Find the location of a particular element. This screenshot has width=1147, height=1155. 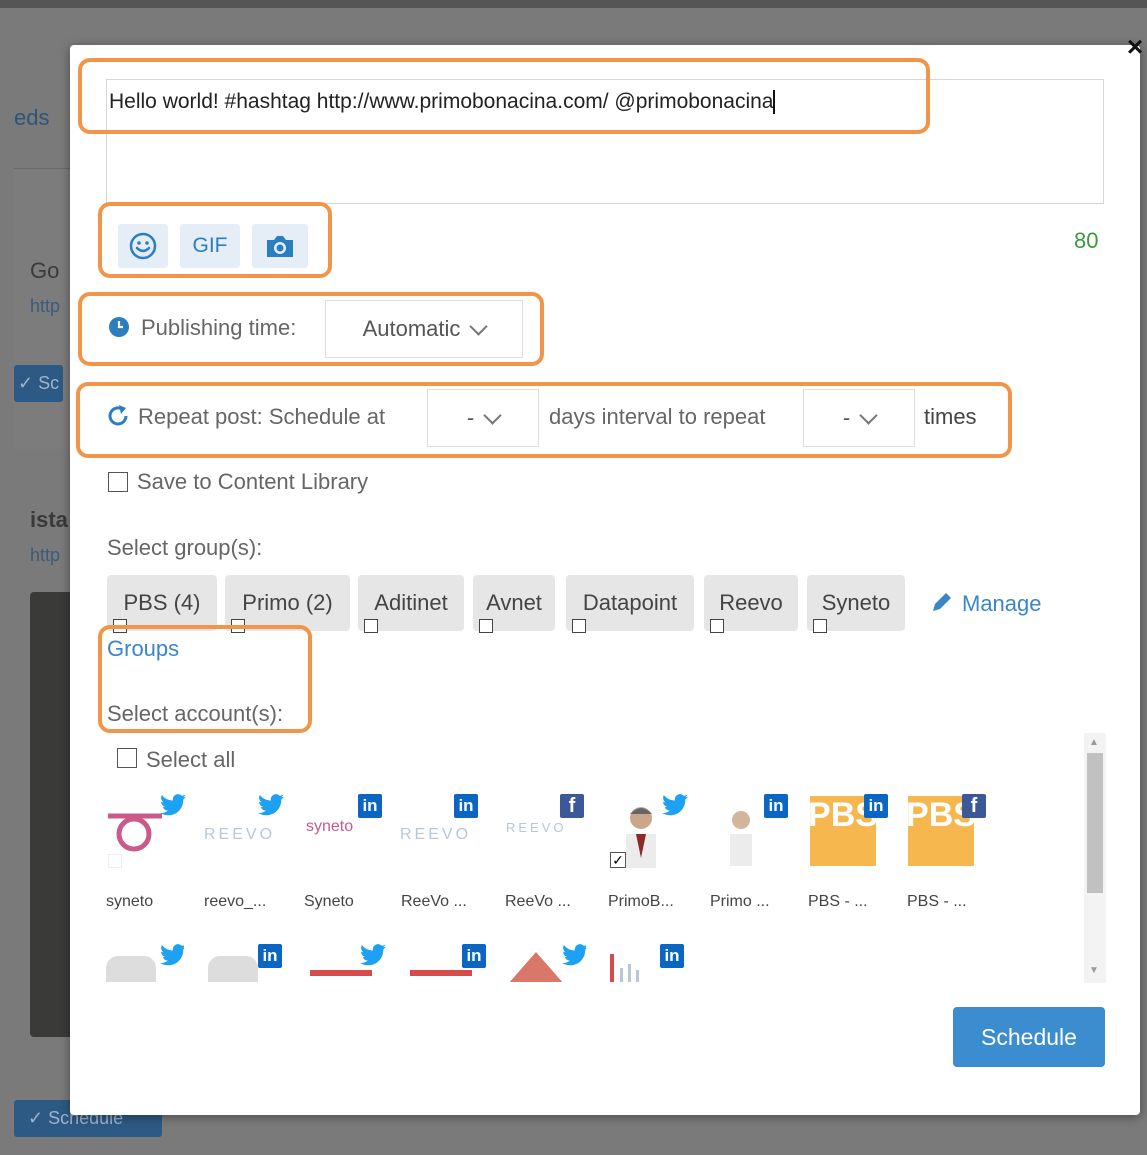

group-primo-label: Primo (2) is located at coordinates (287, 602).